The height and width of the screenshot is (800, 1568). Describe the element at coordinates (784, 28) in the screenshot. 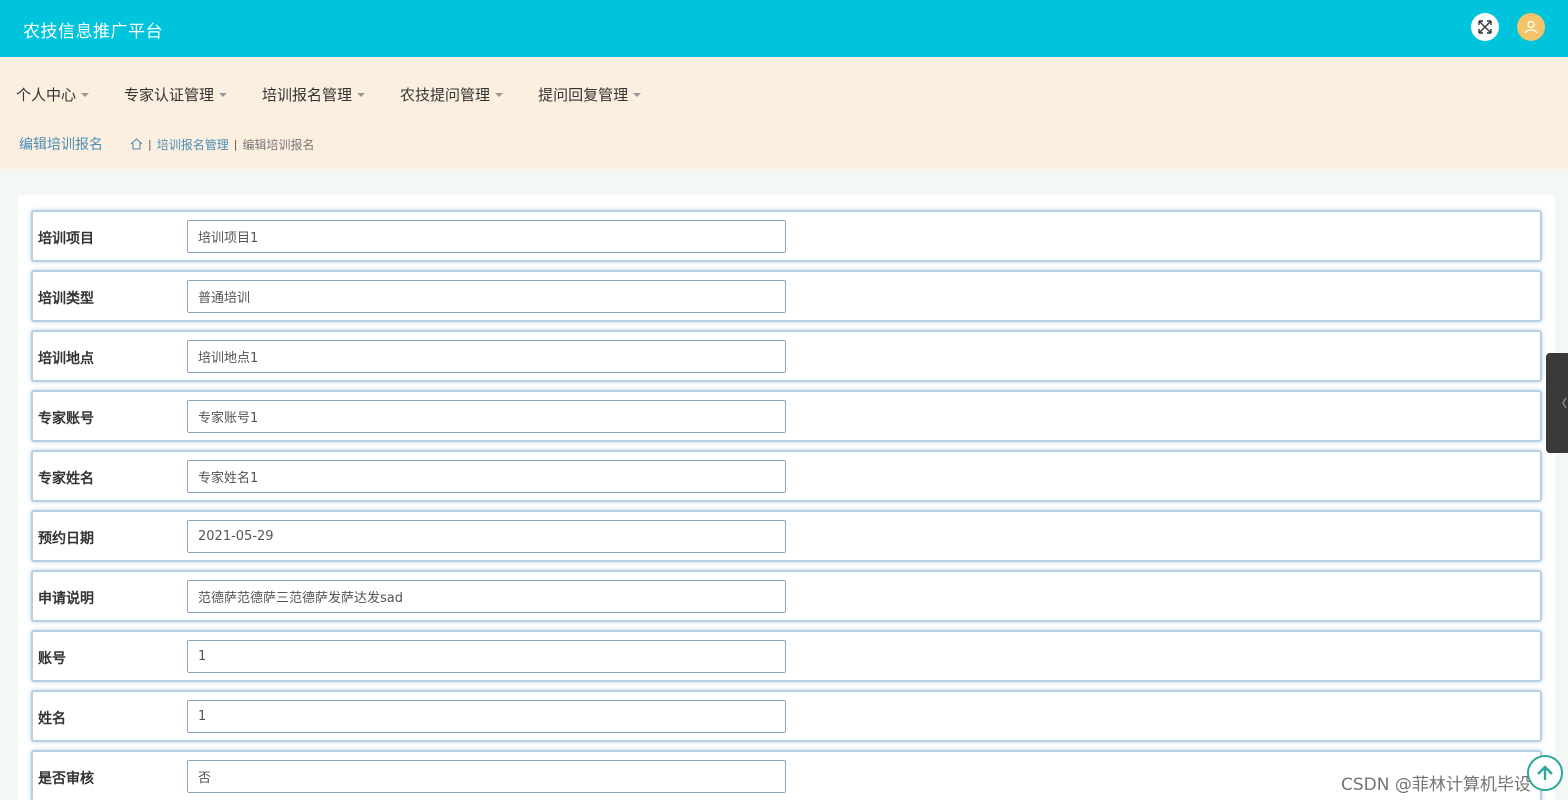

I see `top-bar: 农技信息推广平台` at that location.